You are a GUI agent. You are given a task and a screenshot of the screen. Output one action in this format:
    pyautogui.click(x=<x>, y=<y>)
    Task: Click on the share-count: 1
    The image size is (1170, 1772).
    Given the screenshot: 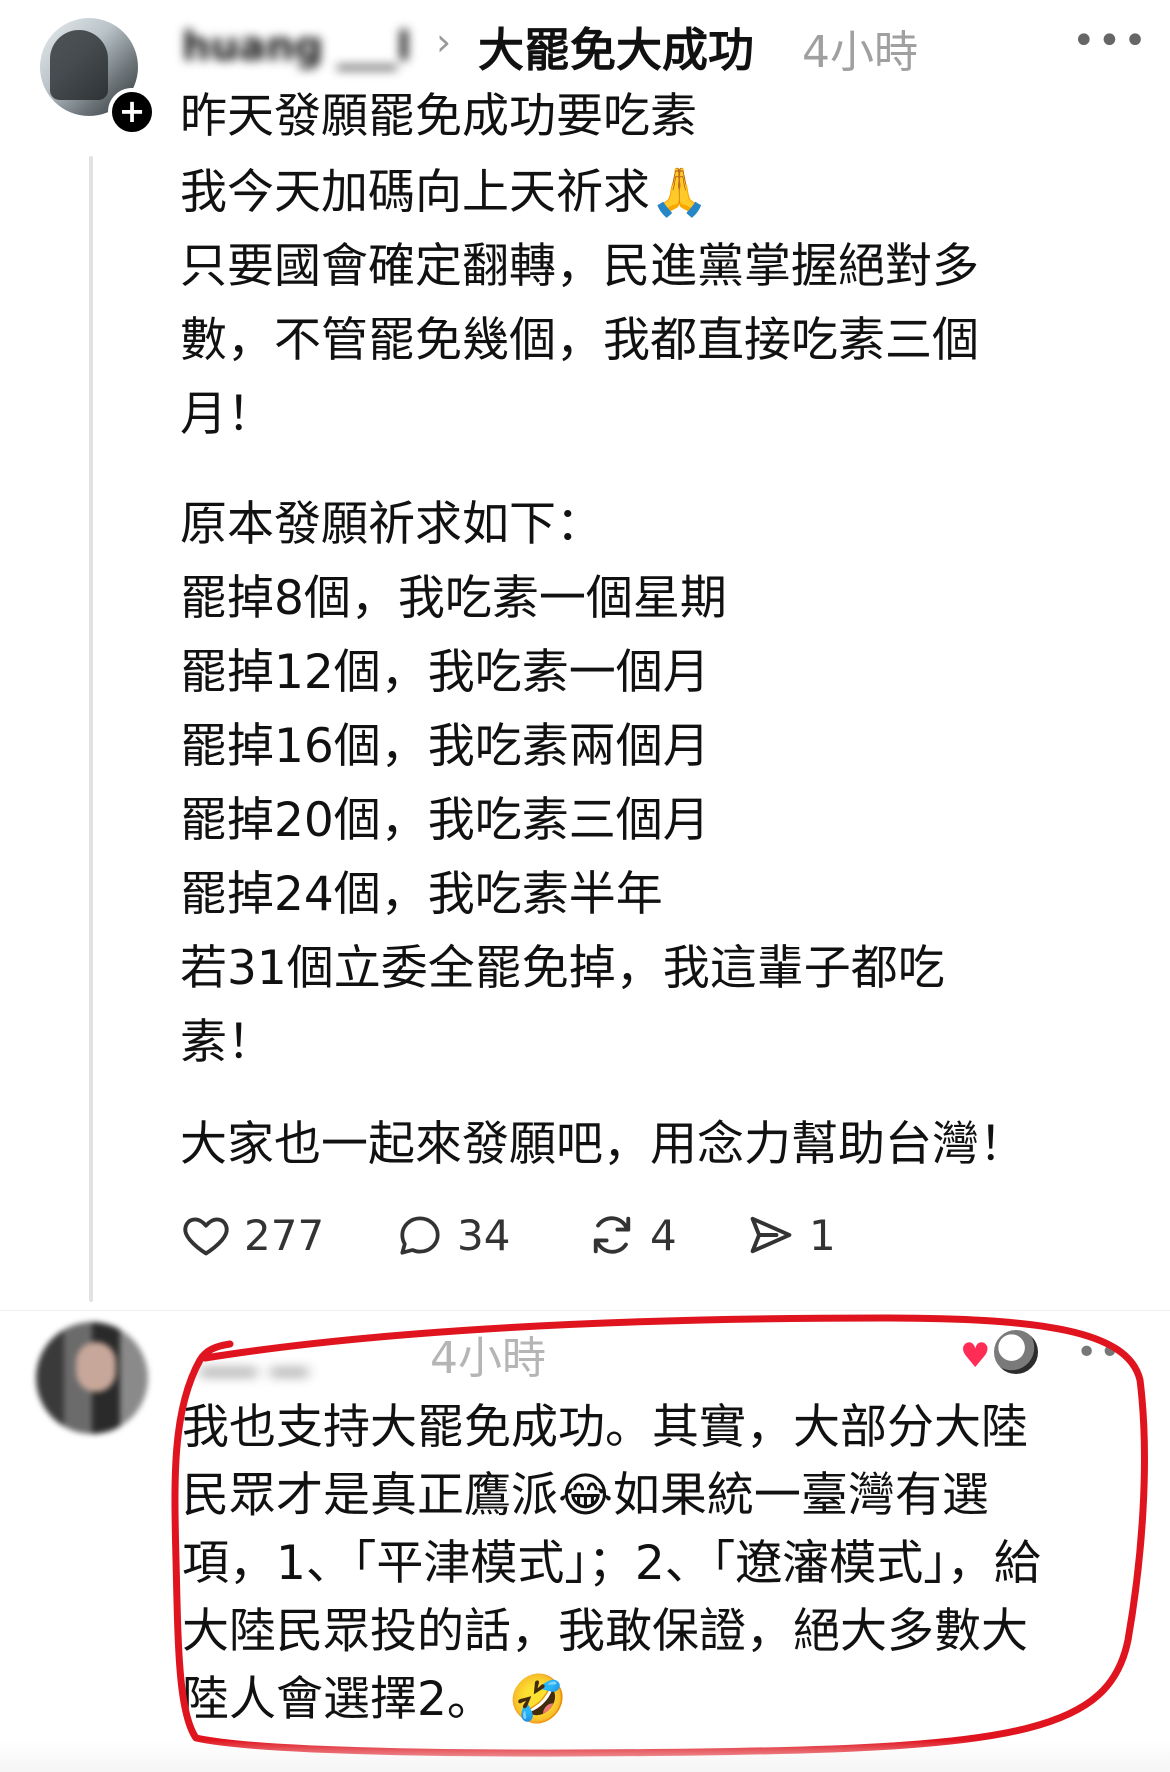 What is the action you would take?
    pyautogui.click(x=822, y=1235)
    